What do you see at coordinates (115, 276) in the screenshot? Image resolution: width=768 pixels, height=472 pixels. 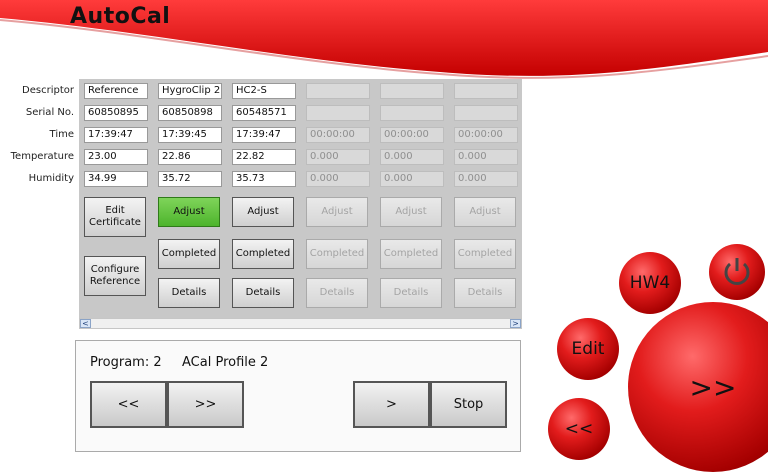 I see `configure-reference-button: Configure Reference` at bounding box center [115, 276].